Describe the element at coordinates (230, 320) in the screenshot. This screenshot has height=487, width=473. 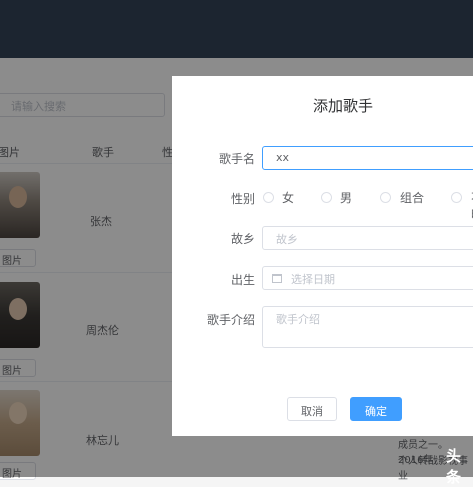
I see `intro-label: 歌手介绍` at that location.